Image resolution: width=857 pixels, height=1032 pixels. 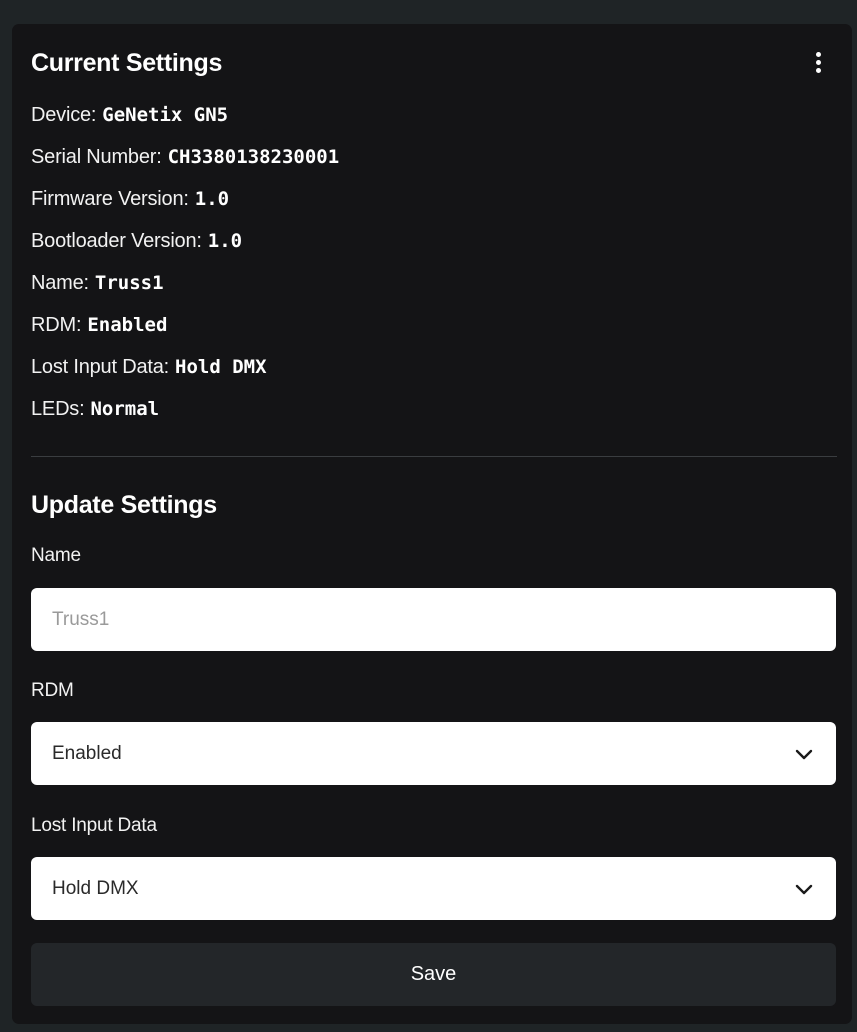 I want to click on info-row-bootloader-version: Bootloader Version: 1.0, so click(x=185, y=241).